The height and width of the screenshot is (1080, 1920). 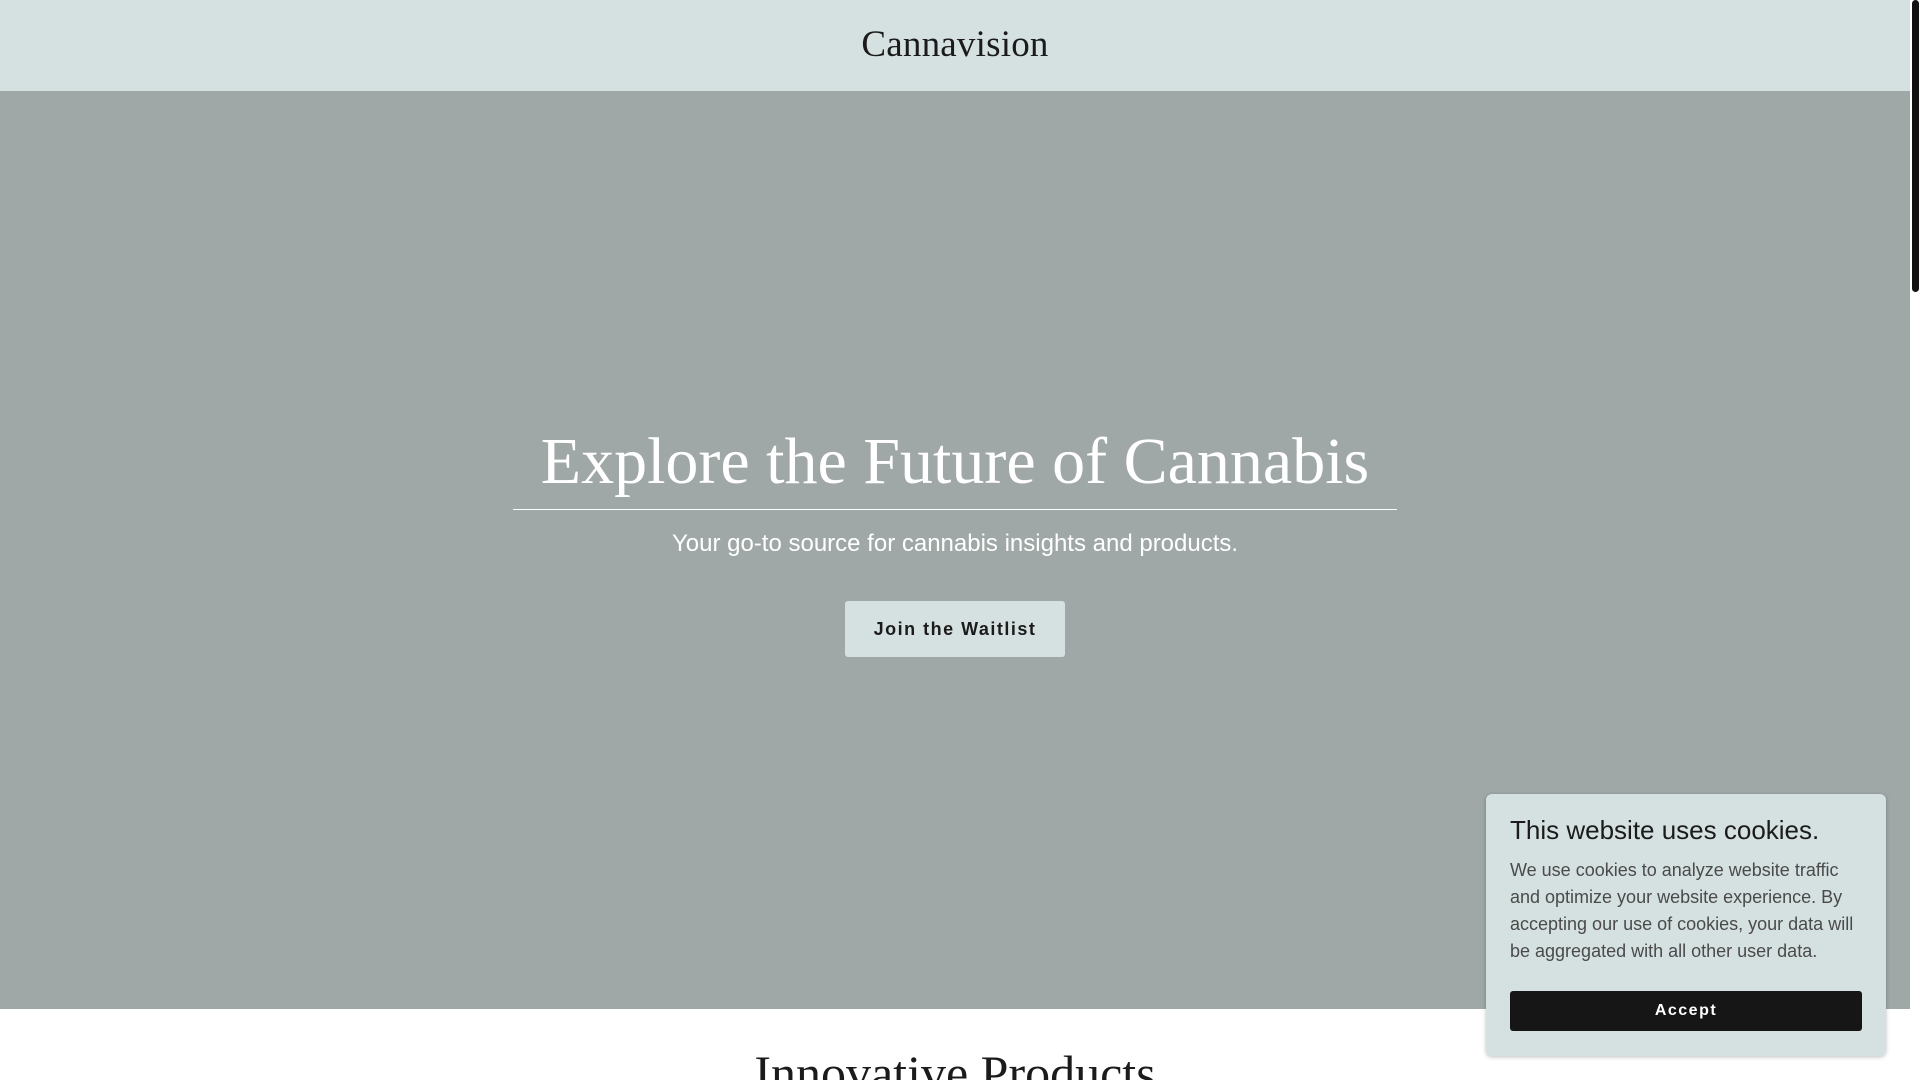 I want to click on site-title: Cannavision, so click(x=954, y=44).